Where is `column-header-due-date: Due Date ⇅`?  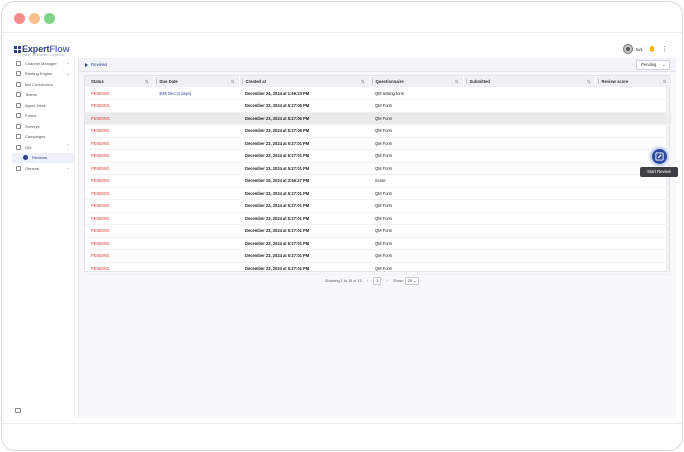 column-header-due-date: Due Date ⇅ is located at coordinates (196, 81).